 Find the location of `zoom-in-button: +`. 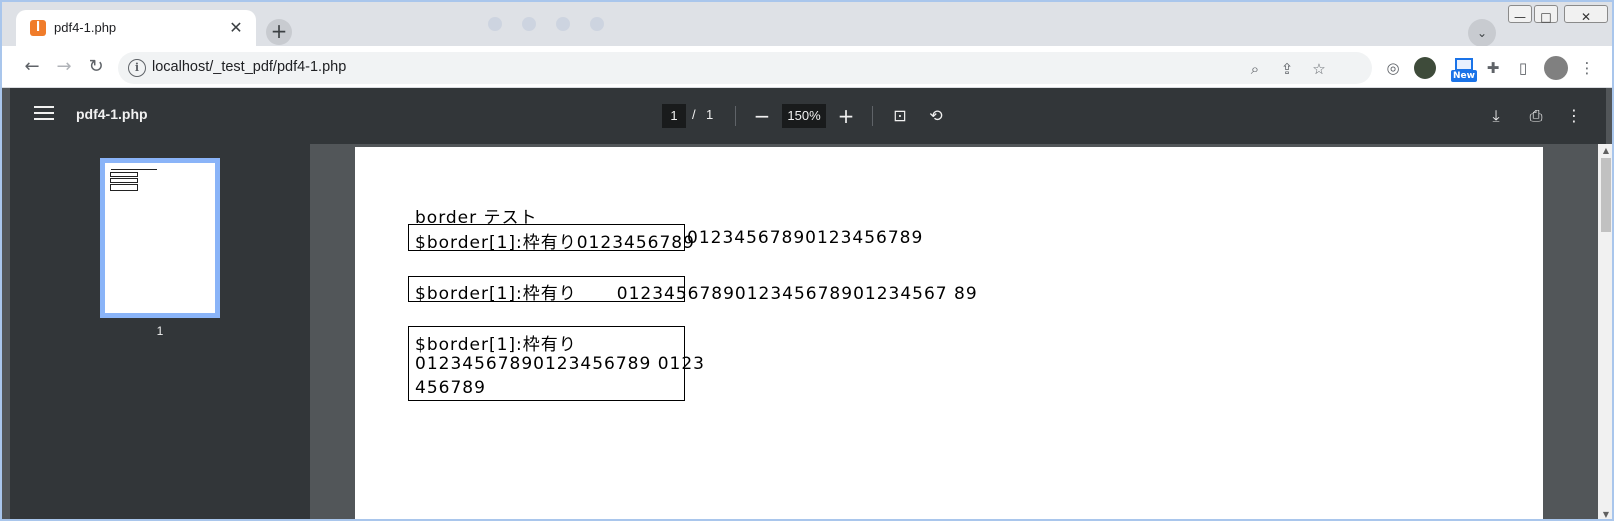

zoom-in-button: + is located at coordinates (846, 116).